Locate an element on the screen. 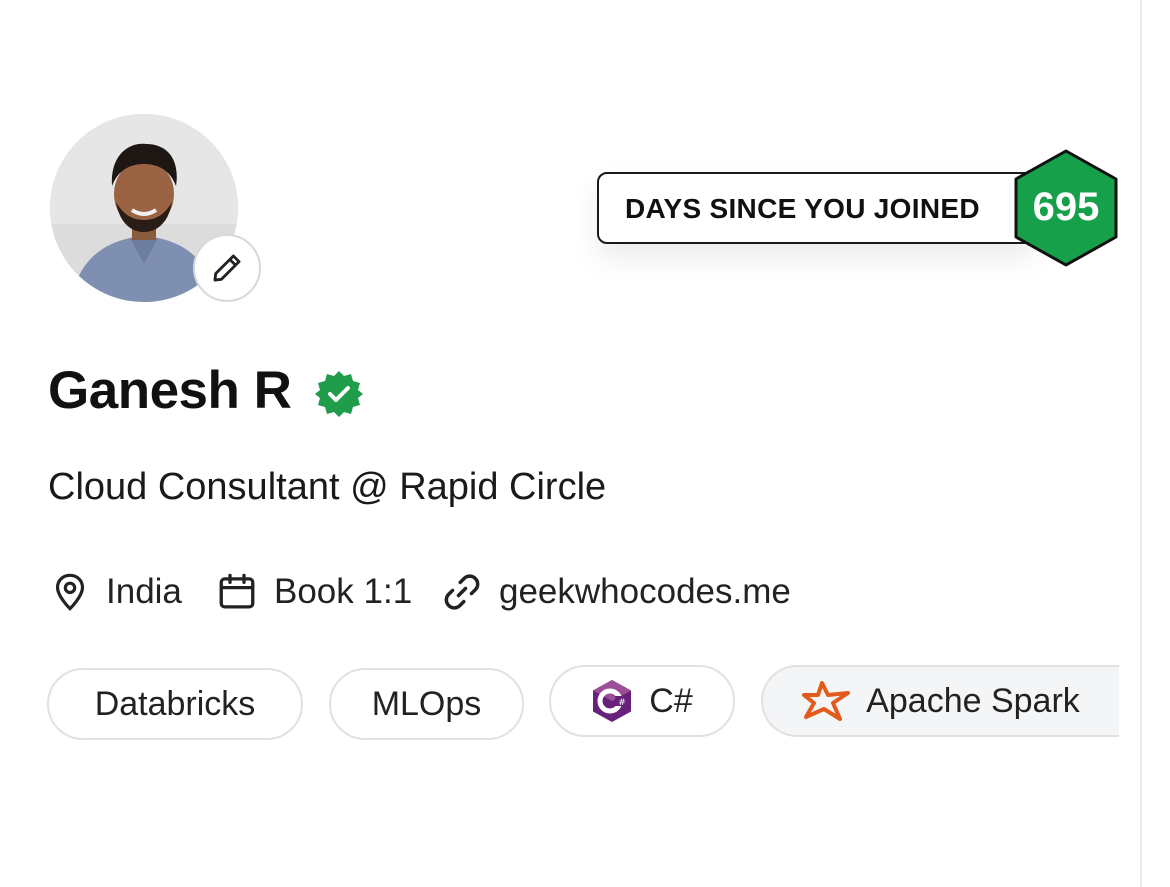 The image size is (1170, 887). calendar-icon is located at coordinates (237, 591).